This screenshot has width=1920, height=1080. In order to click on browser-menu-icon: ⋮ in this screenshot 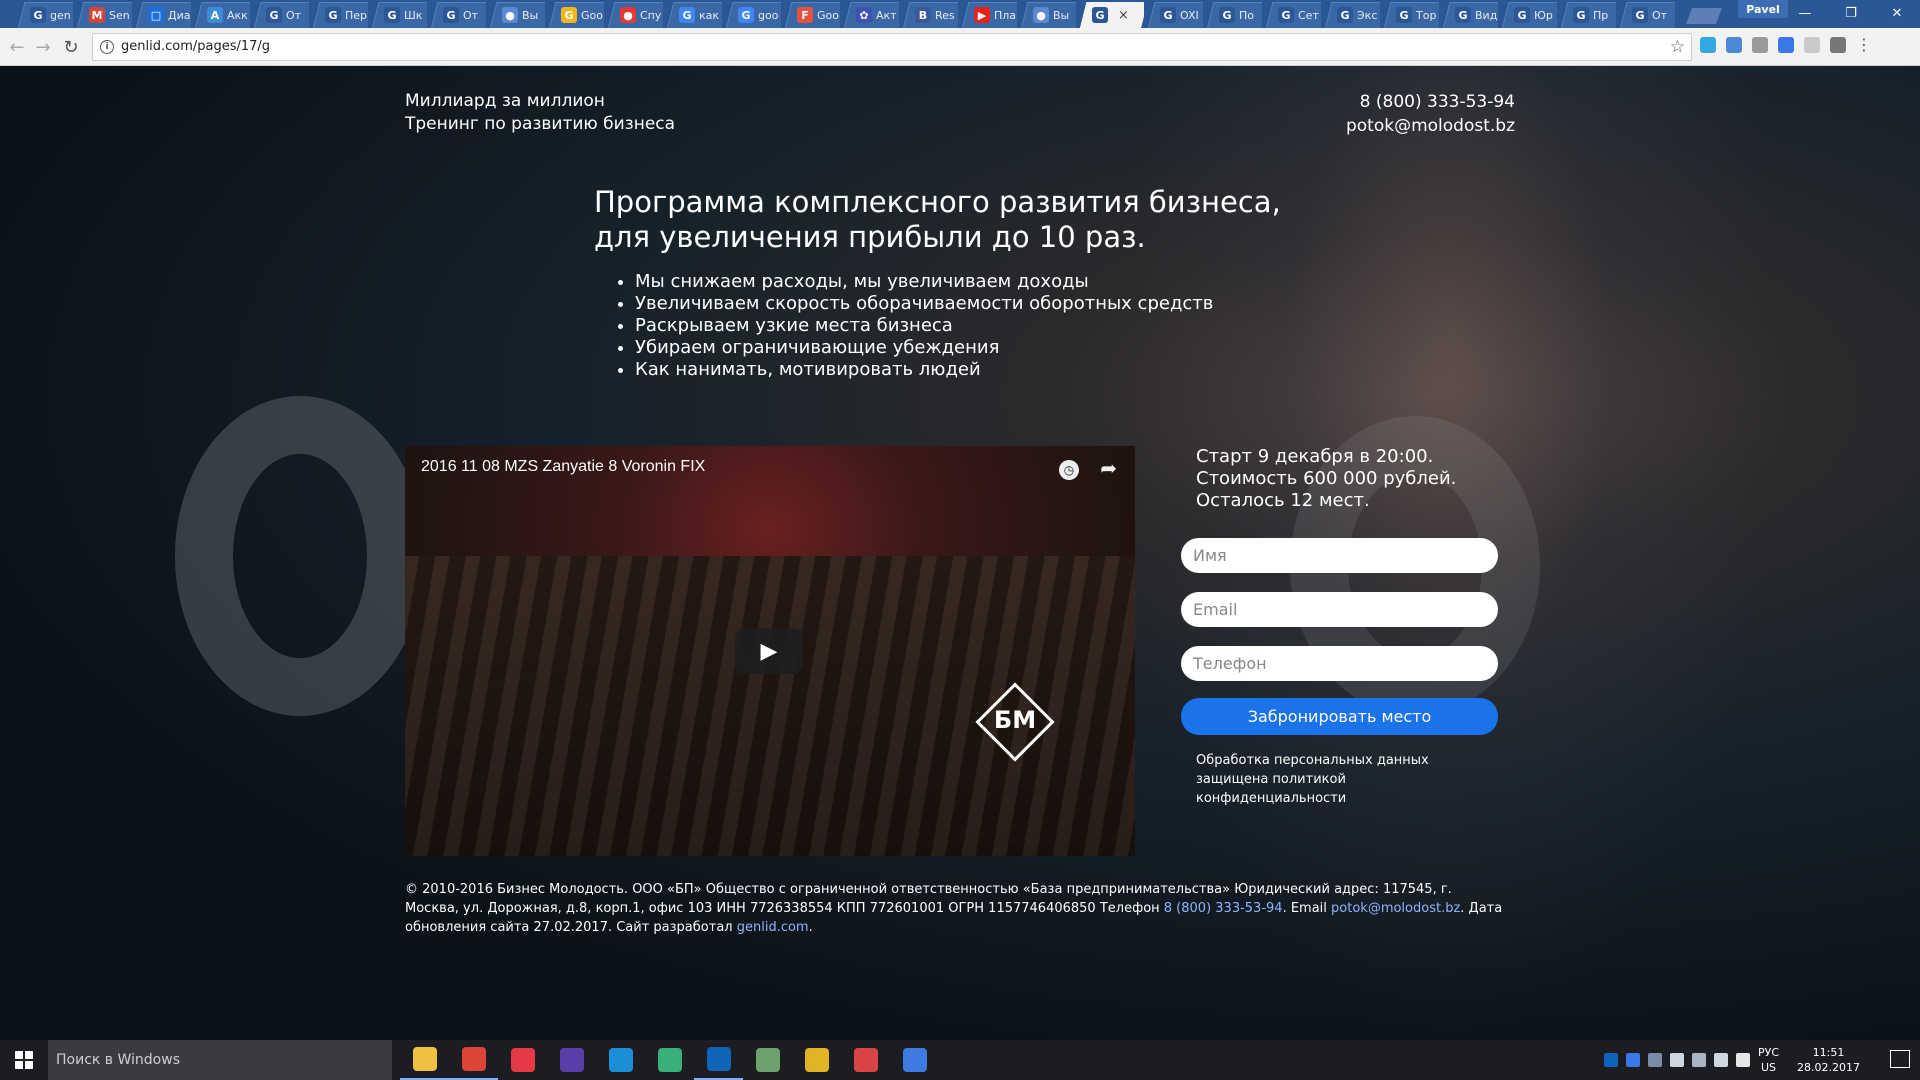, I will do `click(1864, 45)`.